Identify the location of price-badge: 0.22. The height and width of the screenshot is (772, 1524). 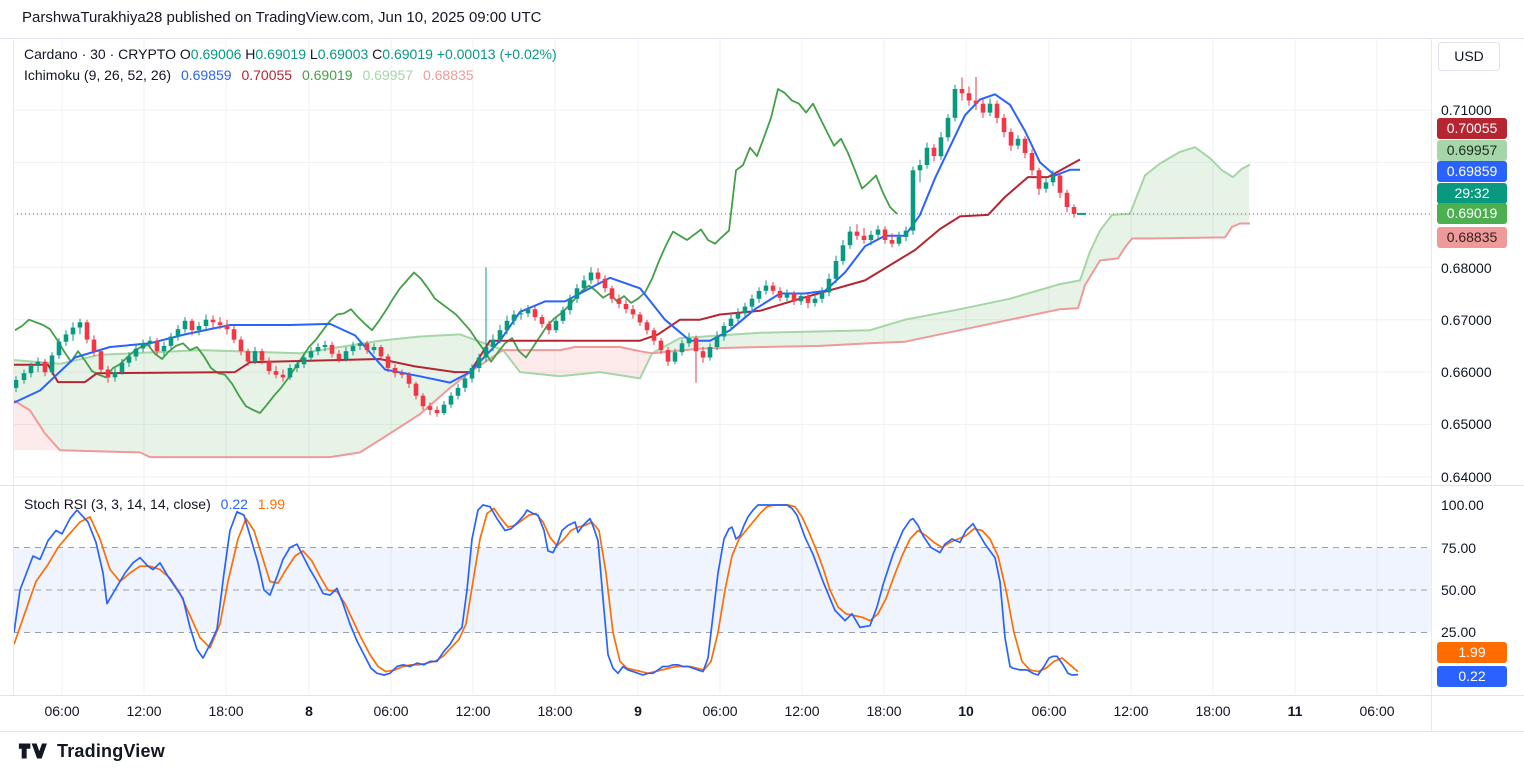
(1472, 676).